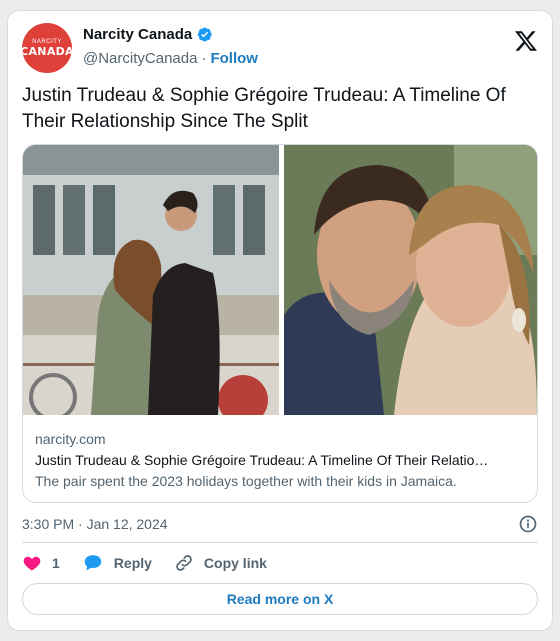 This screenshot has width=560, height=641. Describe the element at coordinates (70, 439) in the screenshot. I see `link-domain: narcity.com` at that location.